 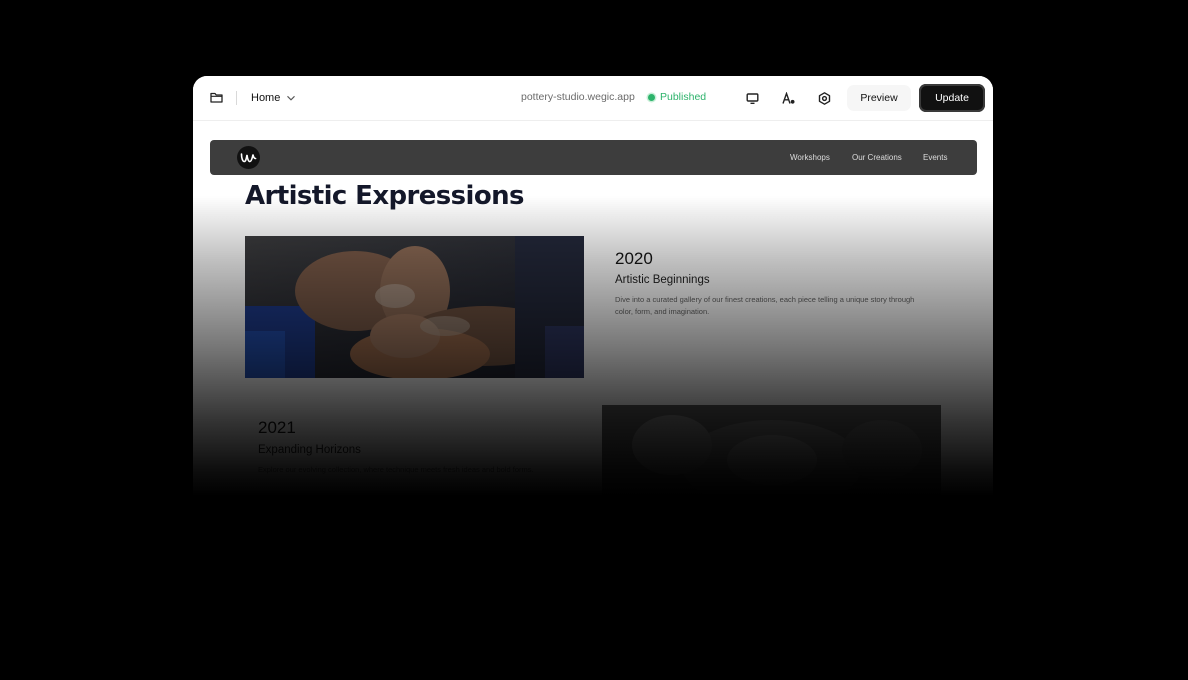 I want to click on nav-link-events: Events, so click(x=935, y=157).